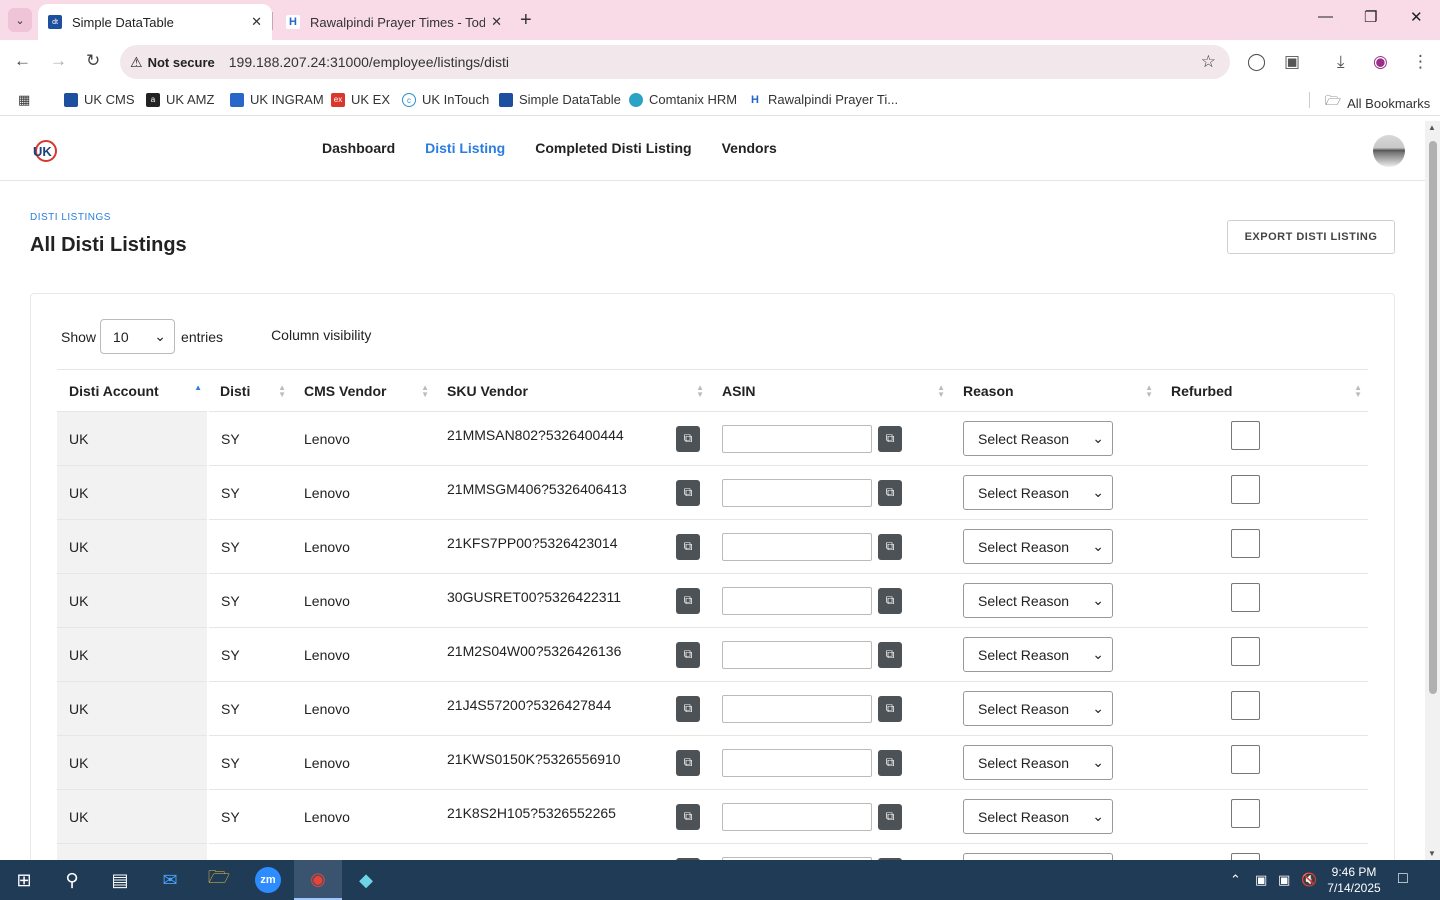 The width and height of the screenshot is (1440, 900). I want to click on scrollbar-thumb, so click(1433, 417).